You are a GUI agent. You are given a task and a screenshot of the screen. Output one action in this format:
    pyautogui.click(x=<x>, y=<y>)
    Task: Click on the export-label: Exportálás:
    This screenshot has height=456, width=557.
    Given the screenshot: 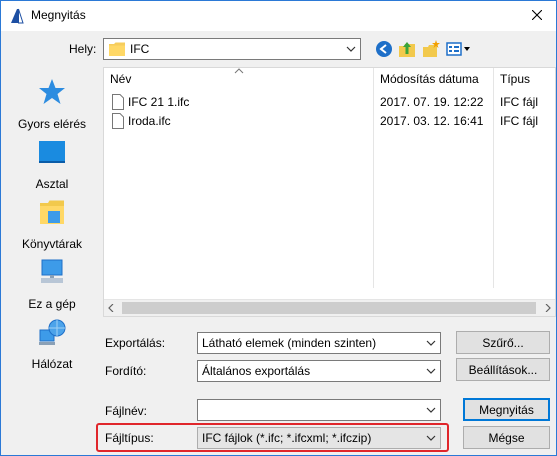 What is the action you would take?
    pyautogui.click(x=135, y=343)
    